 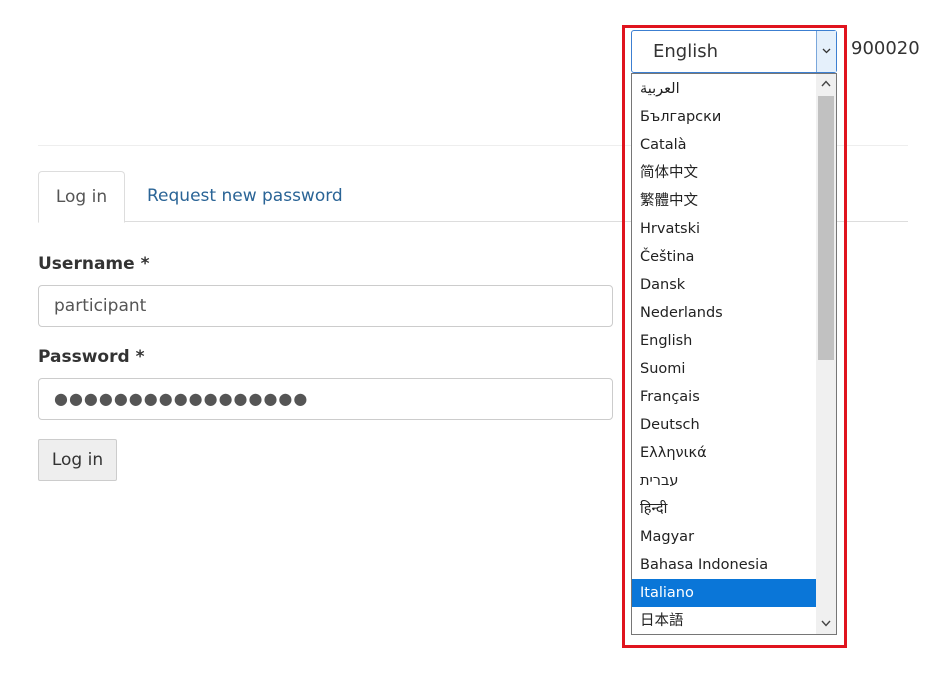 What do you see at coordinates (724, 481) in the screenshot?
I see `language-option: עברית` at bounding box center [724, 481].